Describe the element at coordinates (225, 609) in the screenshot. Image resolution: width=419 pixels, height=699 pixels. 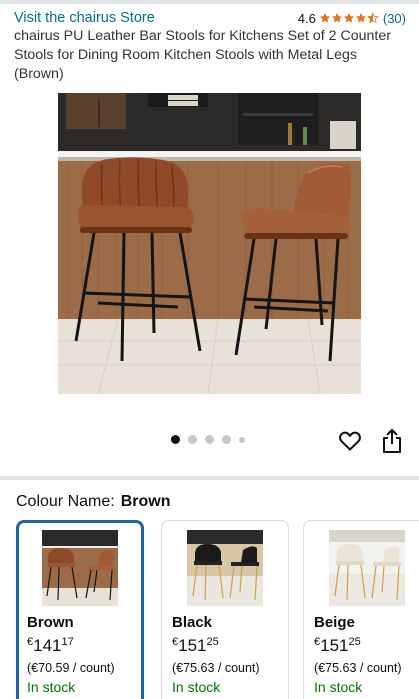
I see `colour-option-black: Black €15125 (€75.63 / count) In stock` at that location.